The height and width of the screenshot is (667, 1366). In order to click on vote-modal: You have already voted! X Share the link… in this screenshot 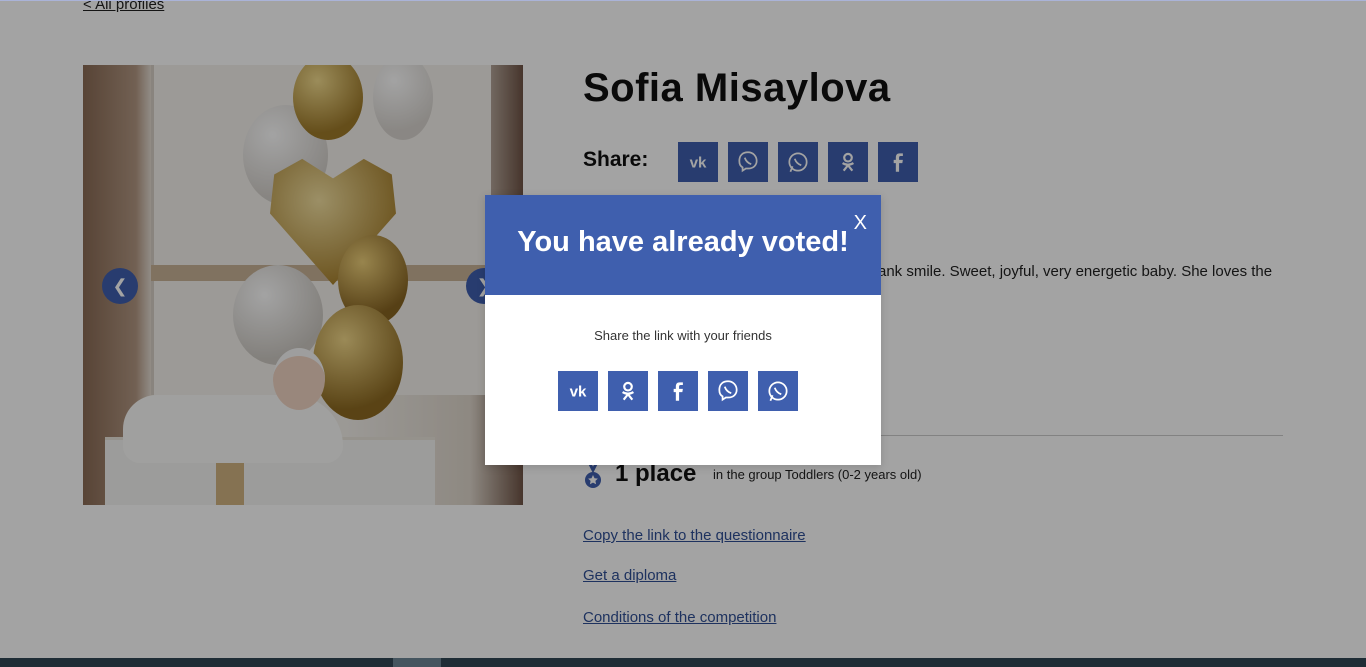, I will do `click(683, 330)`.